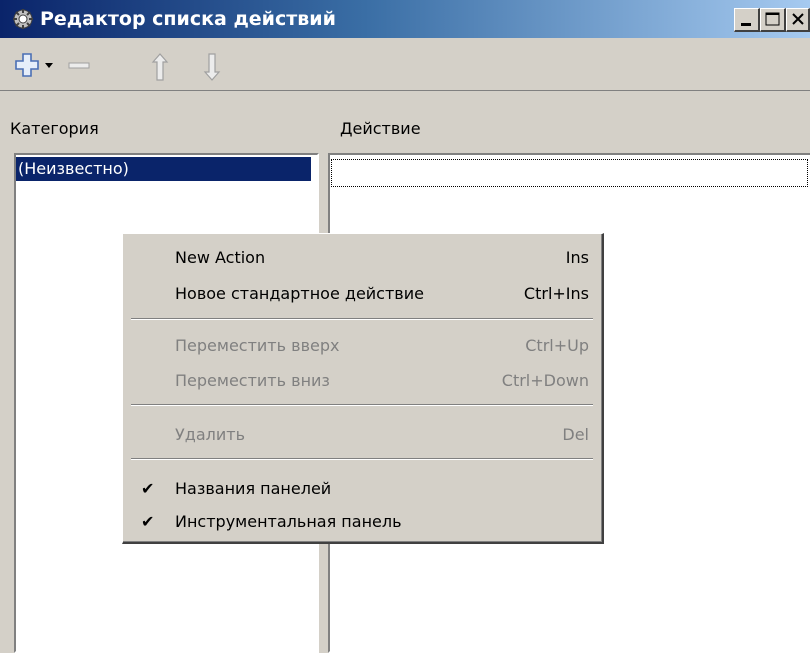  What do you see at coordinates (362, 258) in the screenshot?
I see `menu-item-new-action: New Action Ins` at bounding box center [362, 258].